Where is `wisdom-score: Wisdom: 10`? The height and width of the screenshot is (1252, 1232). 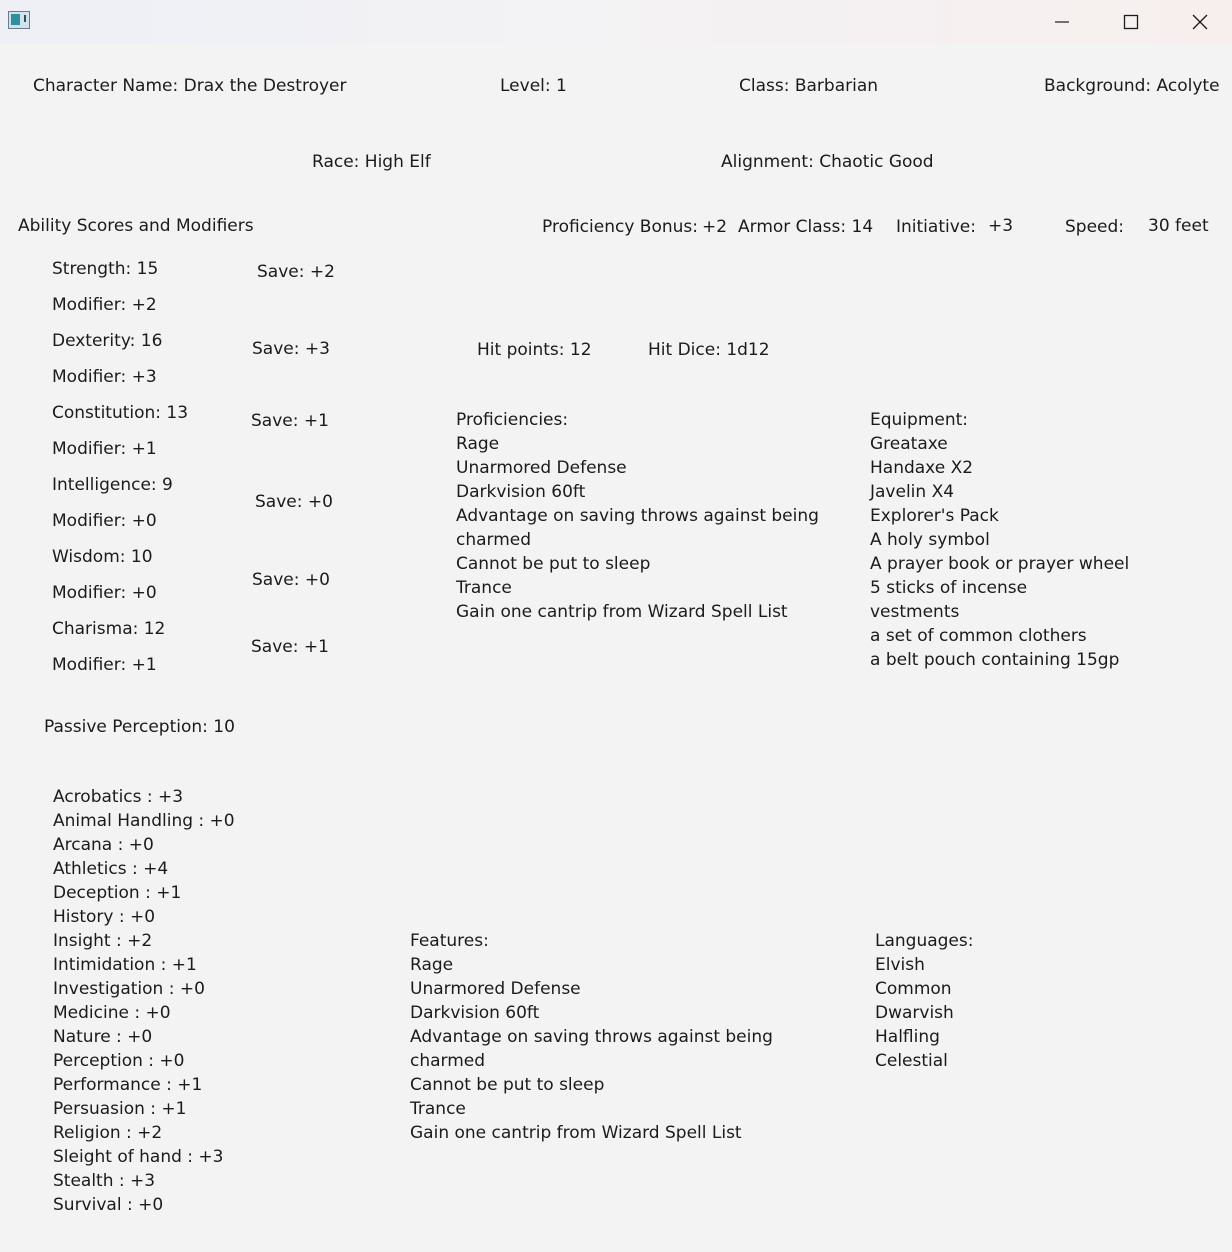
wisdom-score: Wisdom: 10 is located at coordinates (102, 557).